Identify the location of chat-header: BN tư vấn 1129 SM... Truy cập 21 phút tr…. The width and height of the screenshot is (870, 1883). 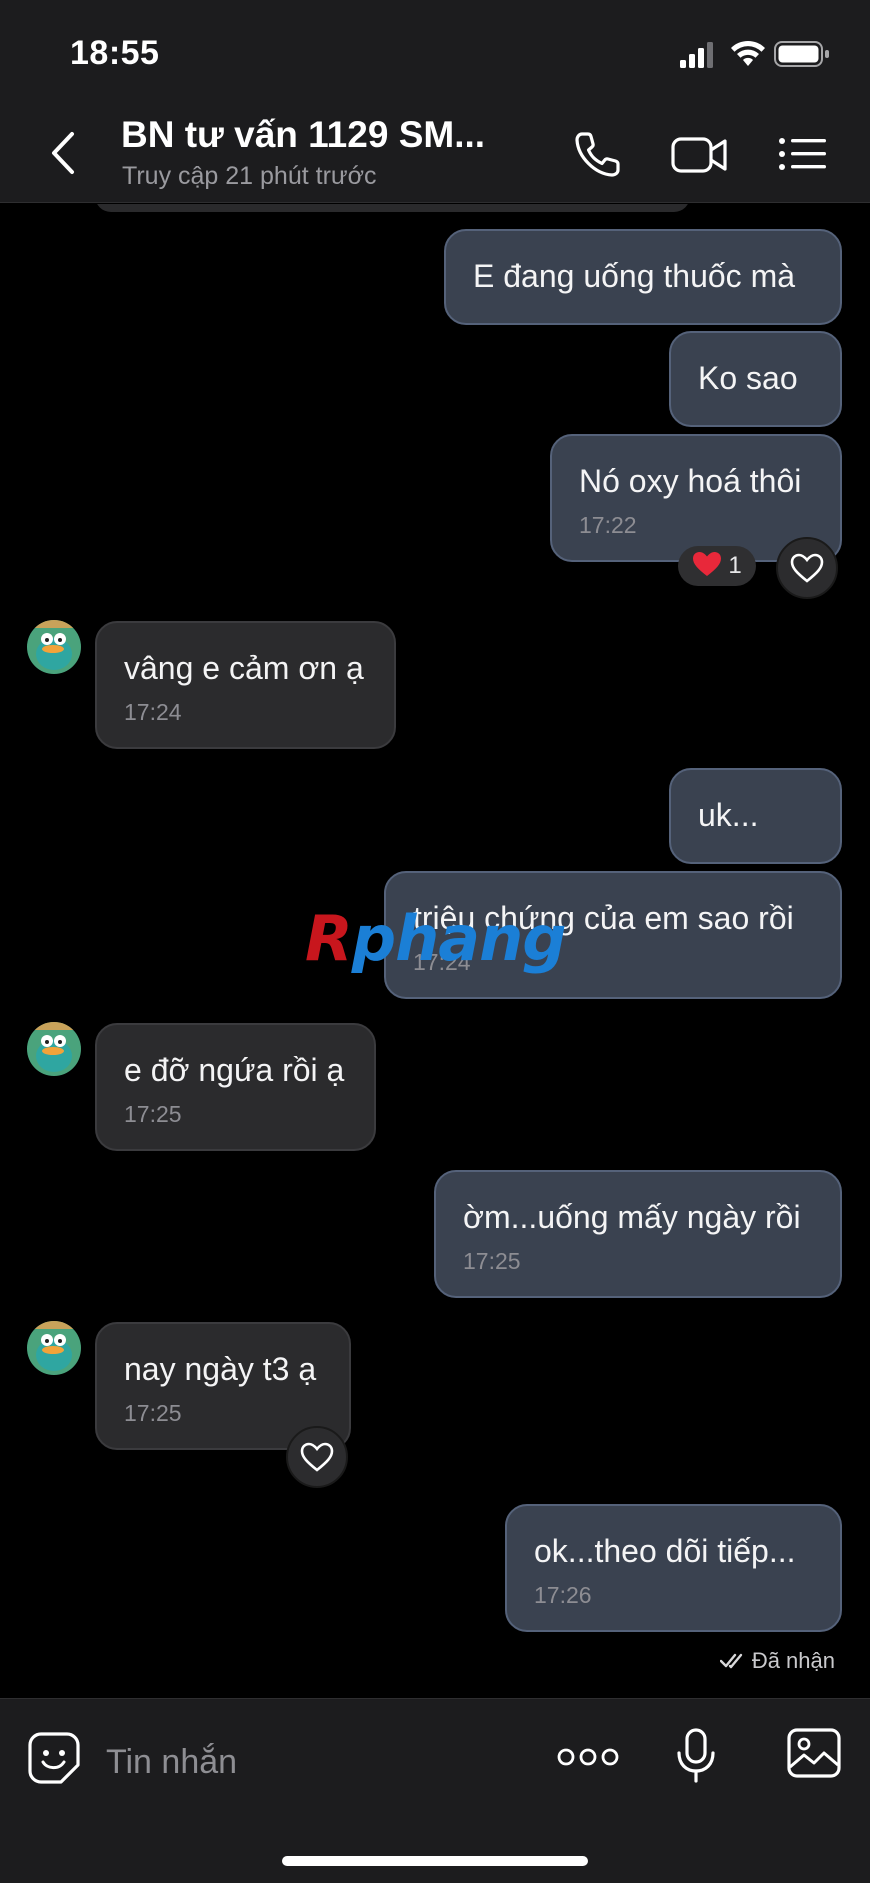
(435, 151).